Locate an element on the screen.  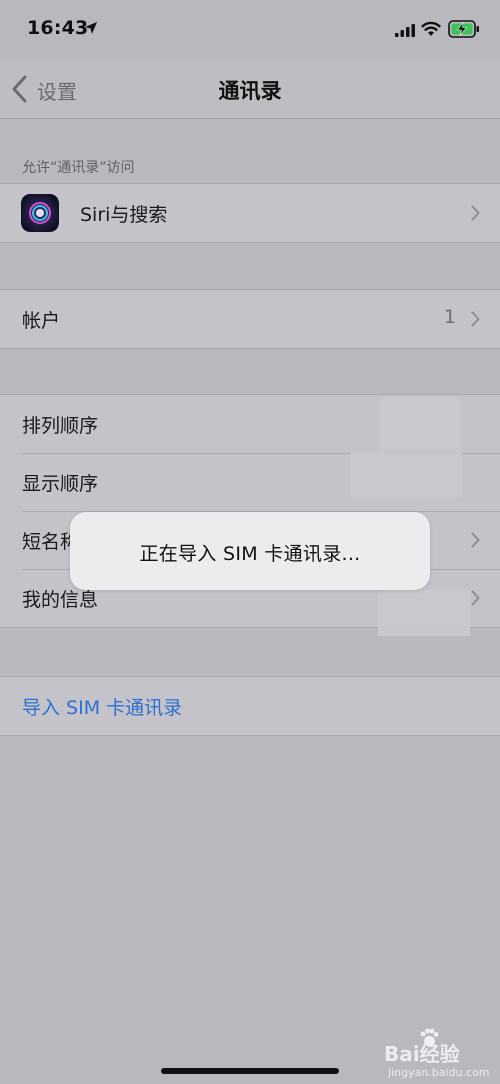
status-bar: 16:43 is located at coordinates (250, 30).